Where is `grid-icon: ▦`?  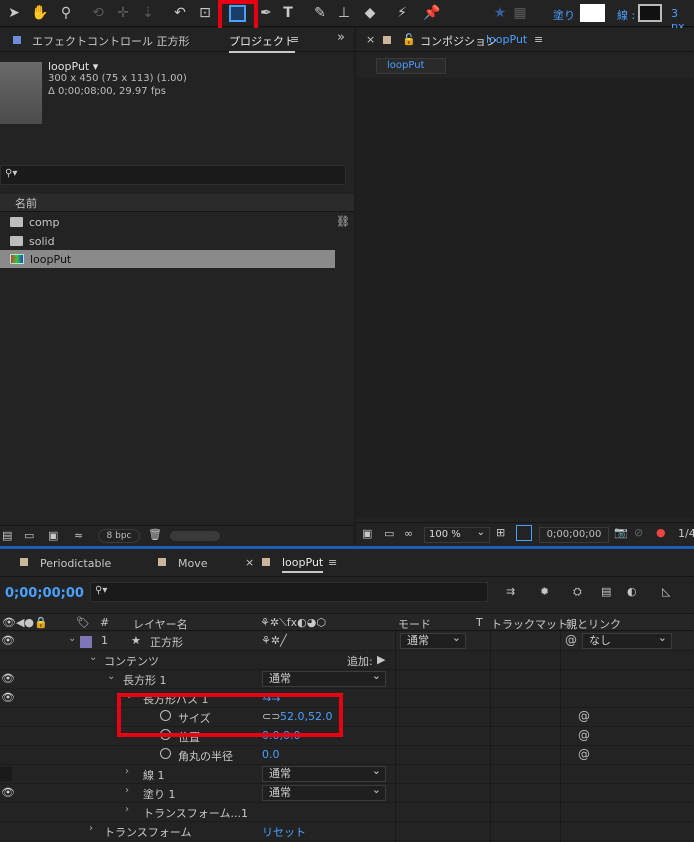 grid-icon: ▦ is located at coordinates (520, 13).